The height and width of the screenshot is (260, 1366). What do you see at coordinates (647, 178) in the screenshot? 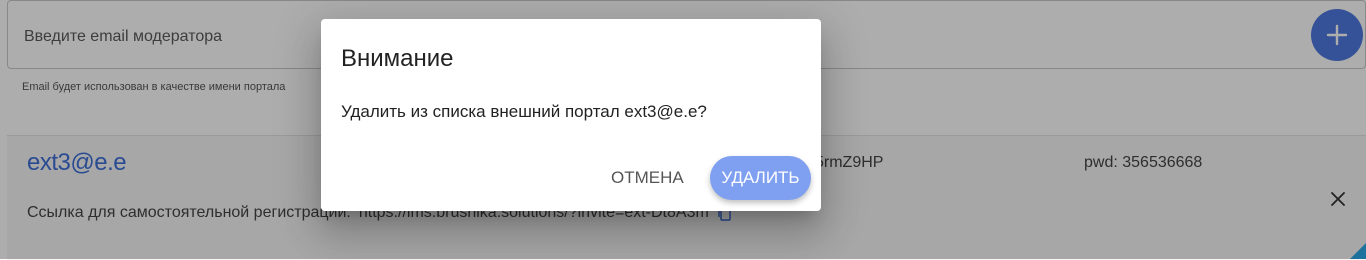
I see `cancel-button: ОТМЕНА` at bounding box center [647, 178].